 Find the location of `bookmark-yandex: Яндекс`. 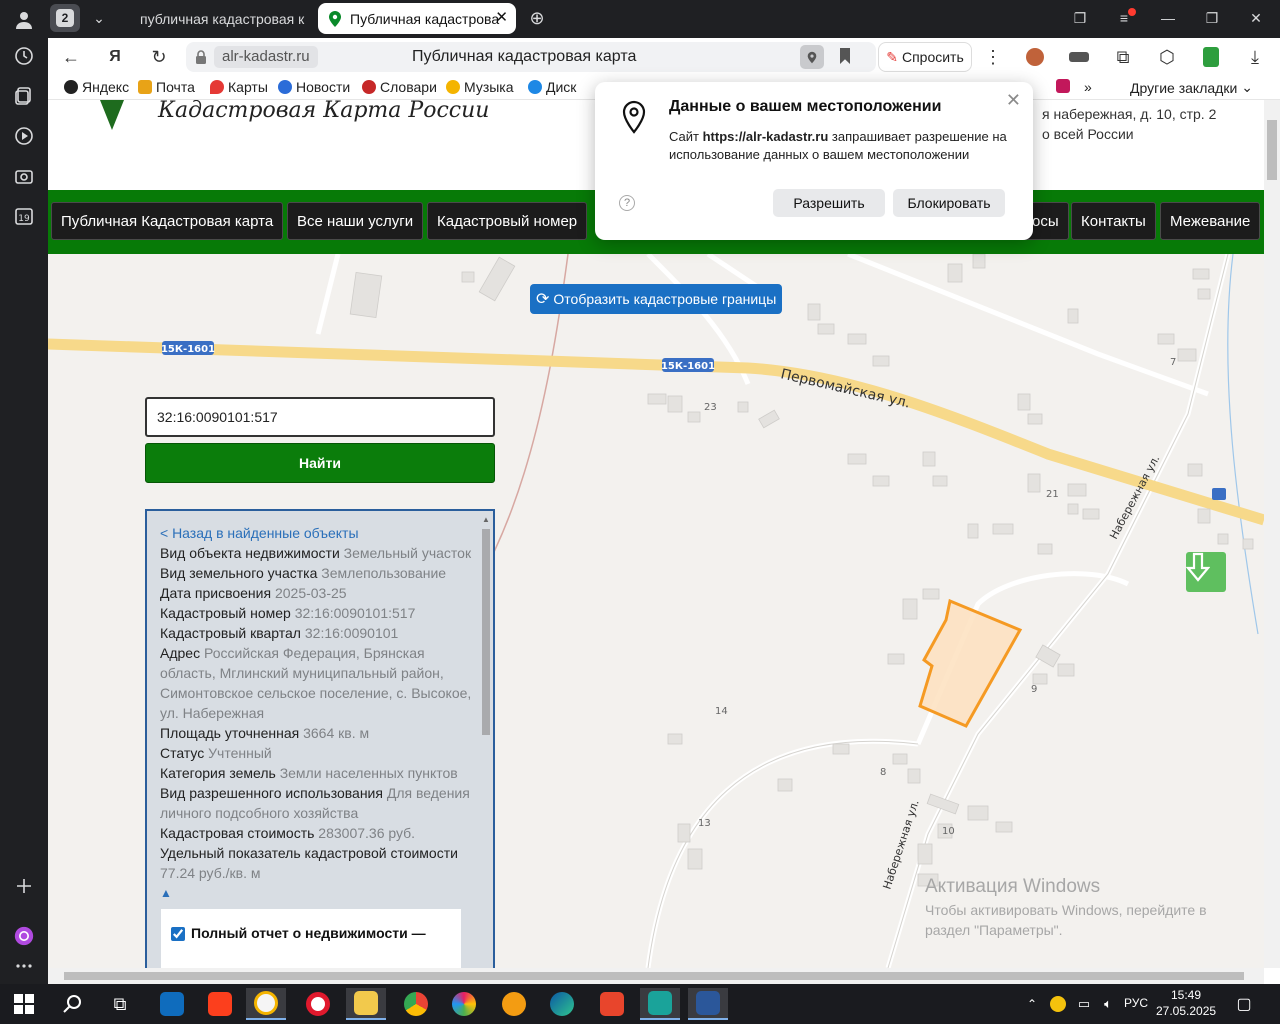

bookmark-yandex: Яндекс is located at coordinates (96, 87).